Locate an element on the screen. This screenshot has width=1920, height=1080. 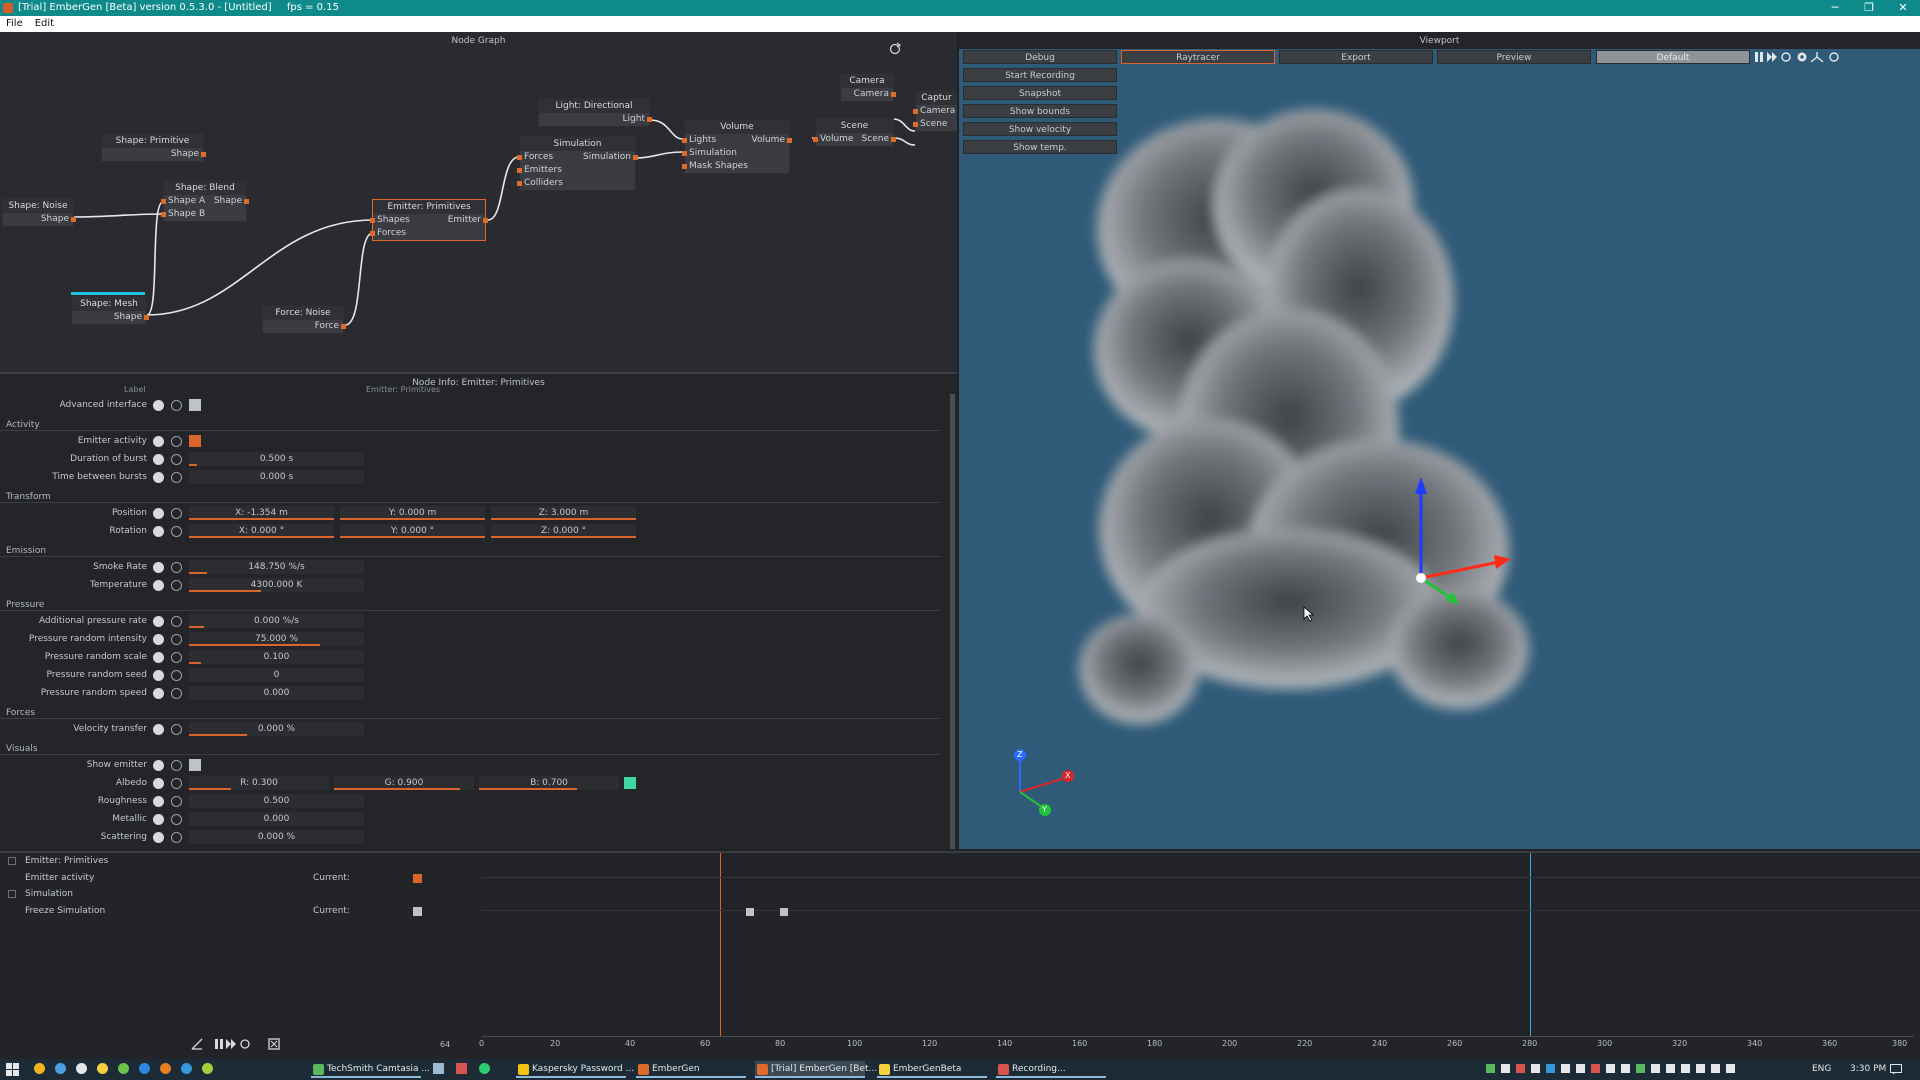
tab-debug: Debug is located at coordinates (1040, 57).